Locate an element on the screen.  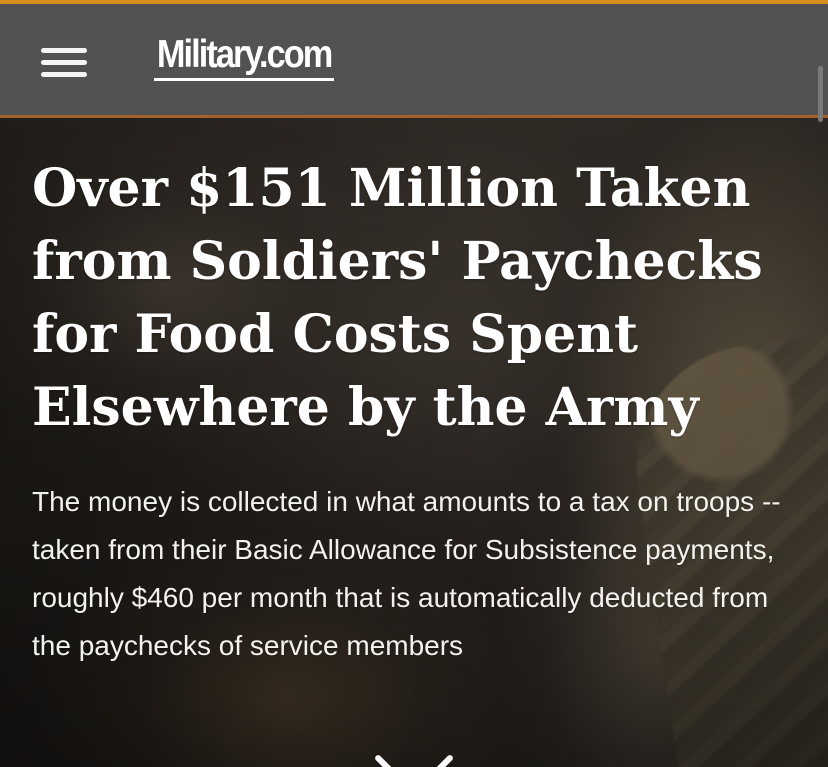
logo-underline is located at coordinates (244, 79).